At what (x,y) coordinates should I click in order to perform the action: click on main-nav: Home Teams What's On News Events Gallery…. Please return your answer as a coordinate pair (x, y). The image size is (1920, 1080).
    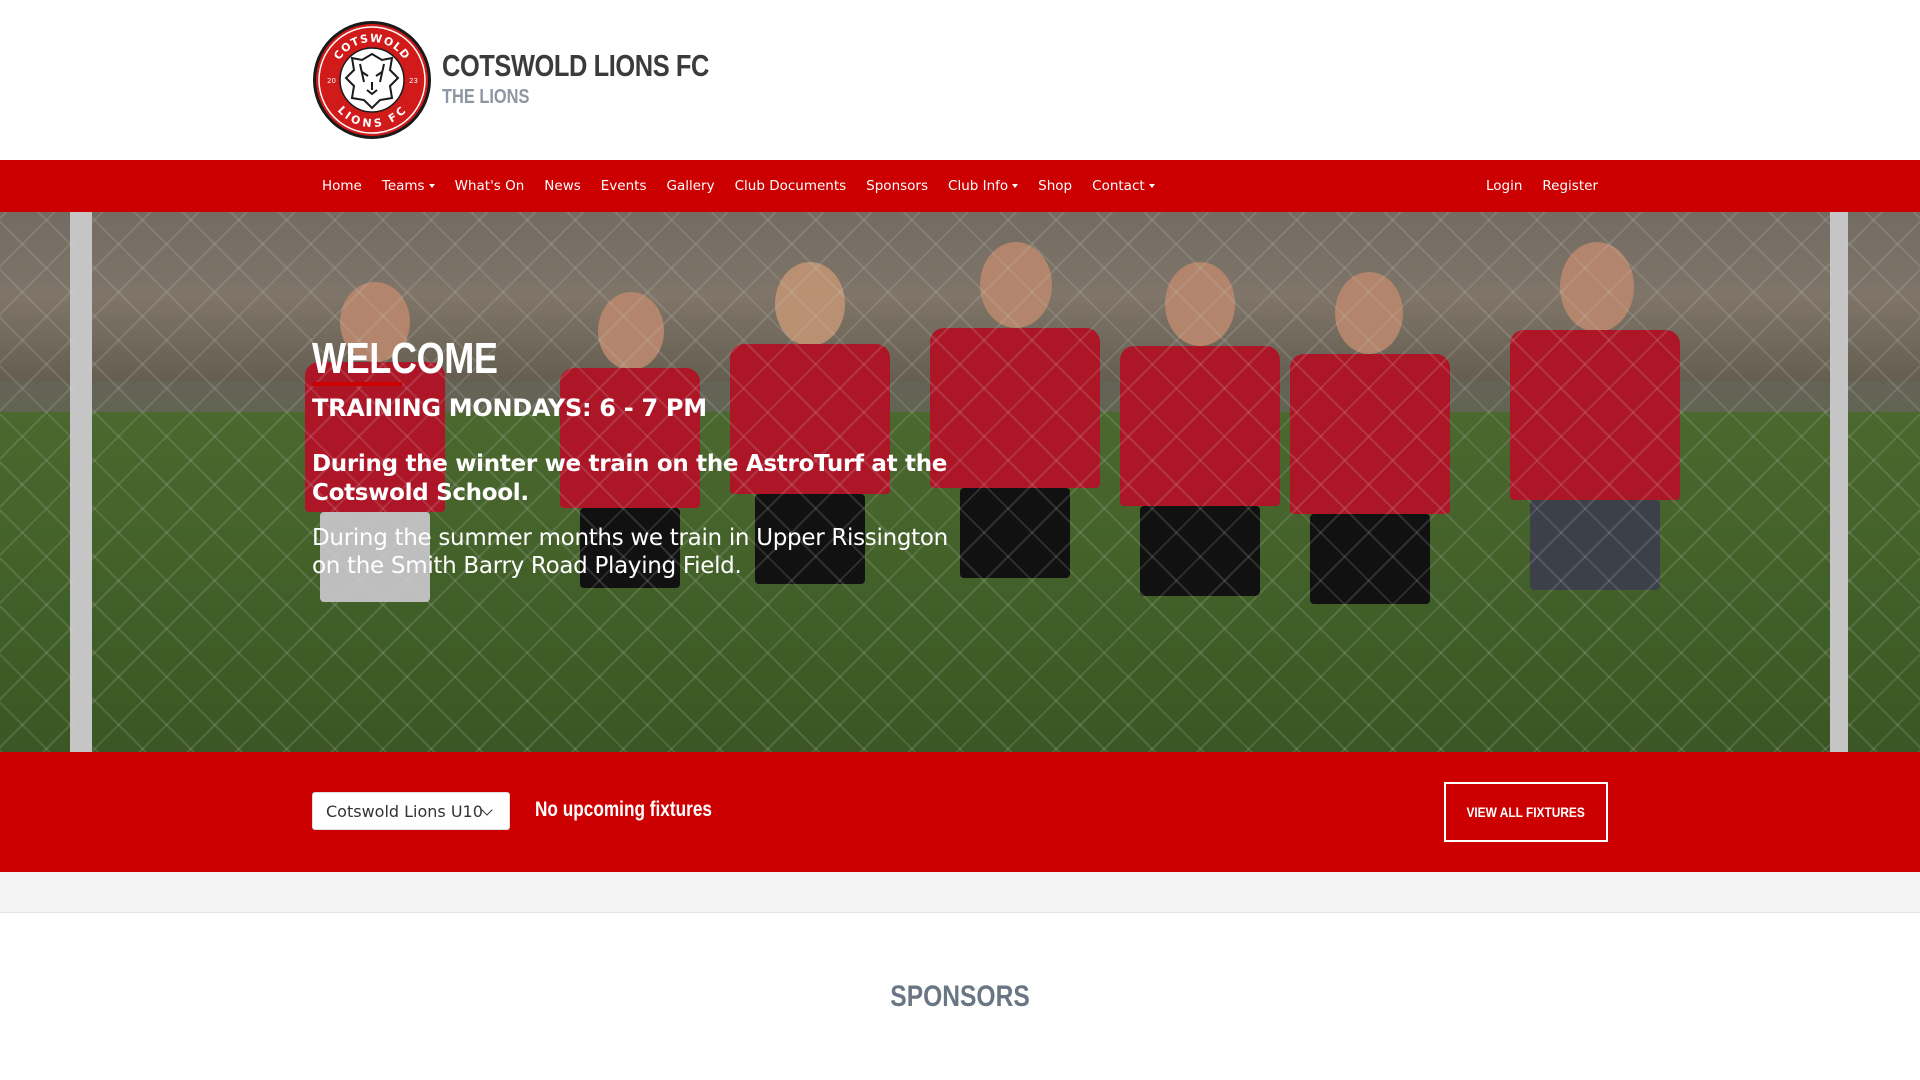
    Looking at the image, I should click on (960, 186).